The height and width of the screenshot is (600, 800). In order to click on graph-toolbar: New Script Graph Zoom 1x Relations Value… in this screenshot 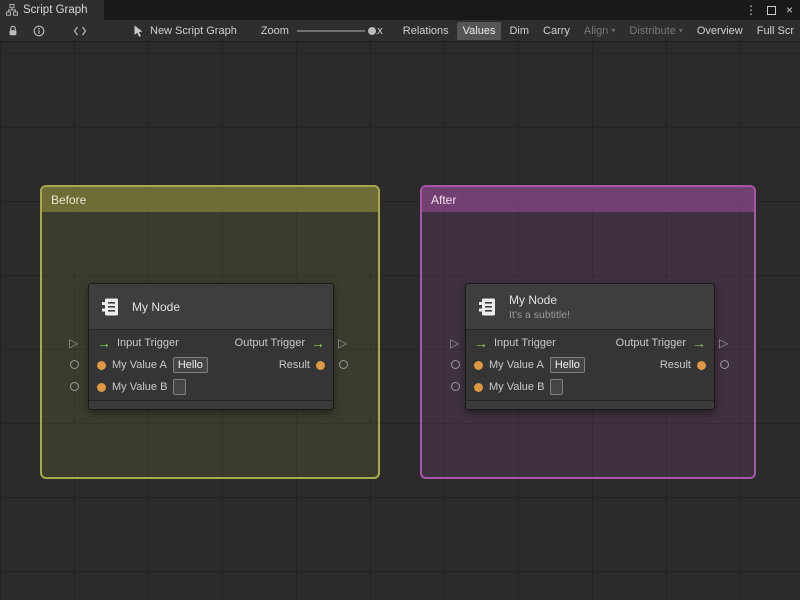, I will do `click(400, 31)`.